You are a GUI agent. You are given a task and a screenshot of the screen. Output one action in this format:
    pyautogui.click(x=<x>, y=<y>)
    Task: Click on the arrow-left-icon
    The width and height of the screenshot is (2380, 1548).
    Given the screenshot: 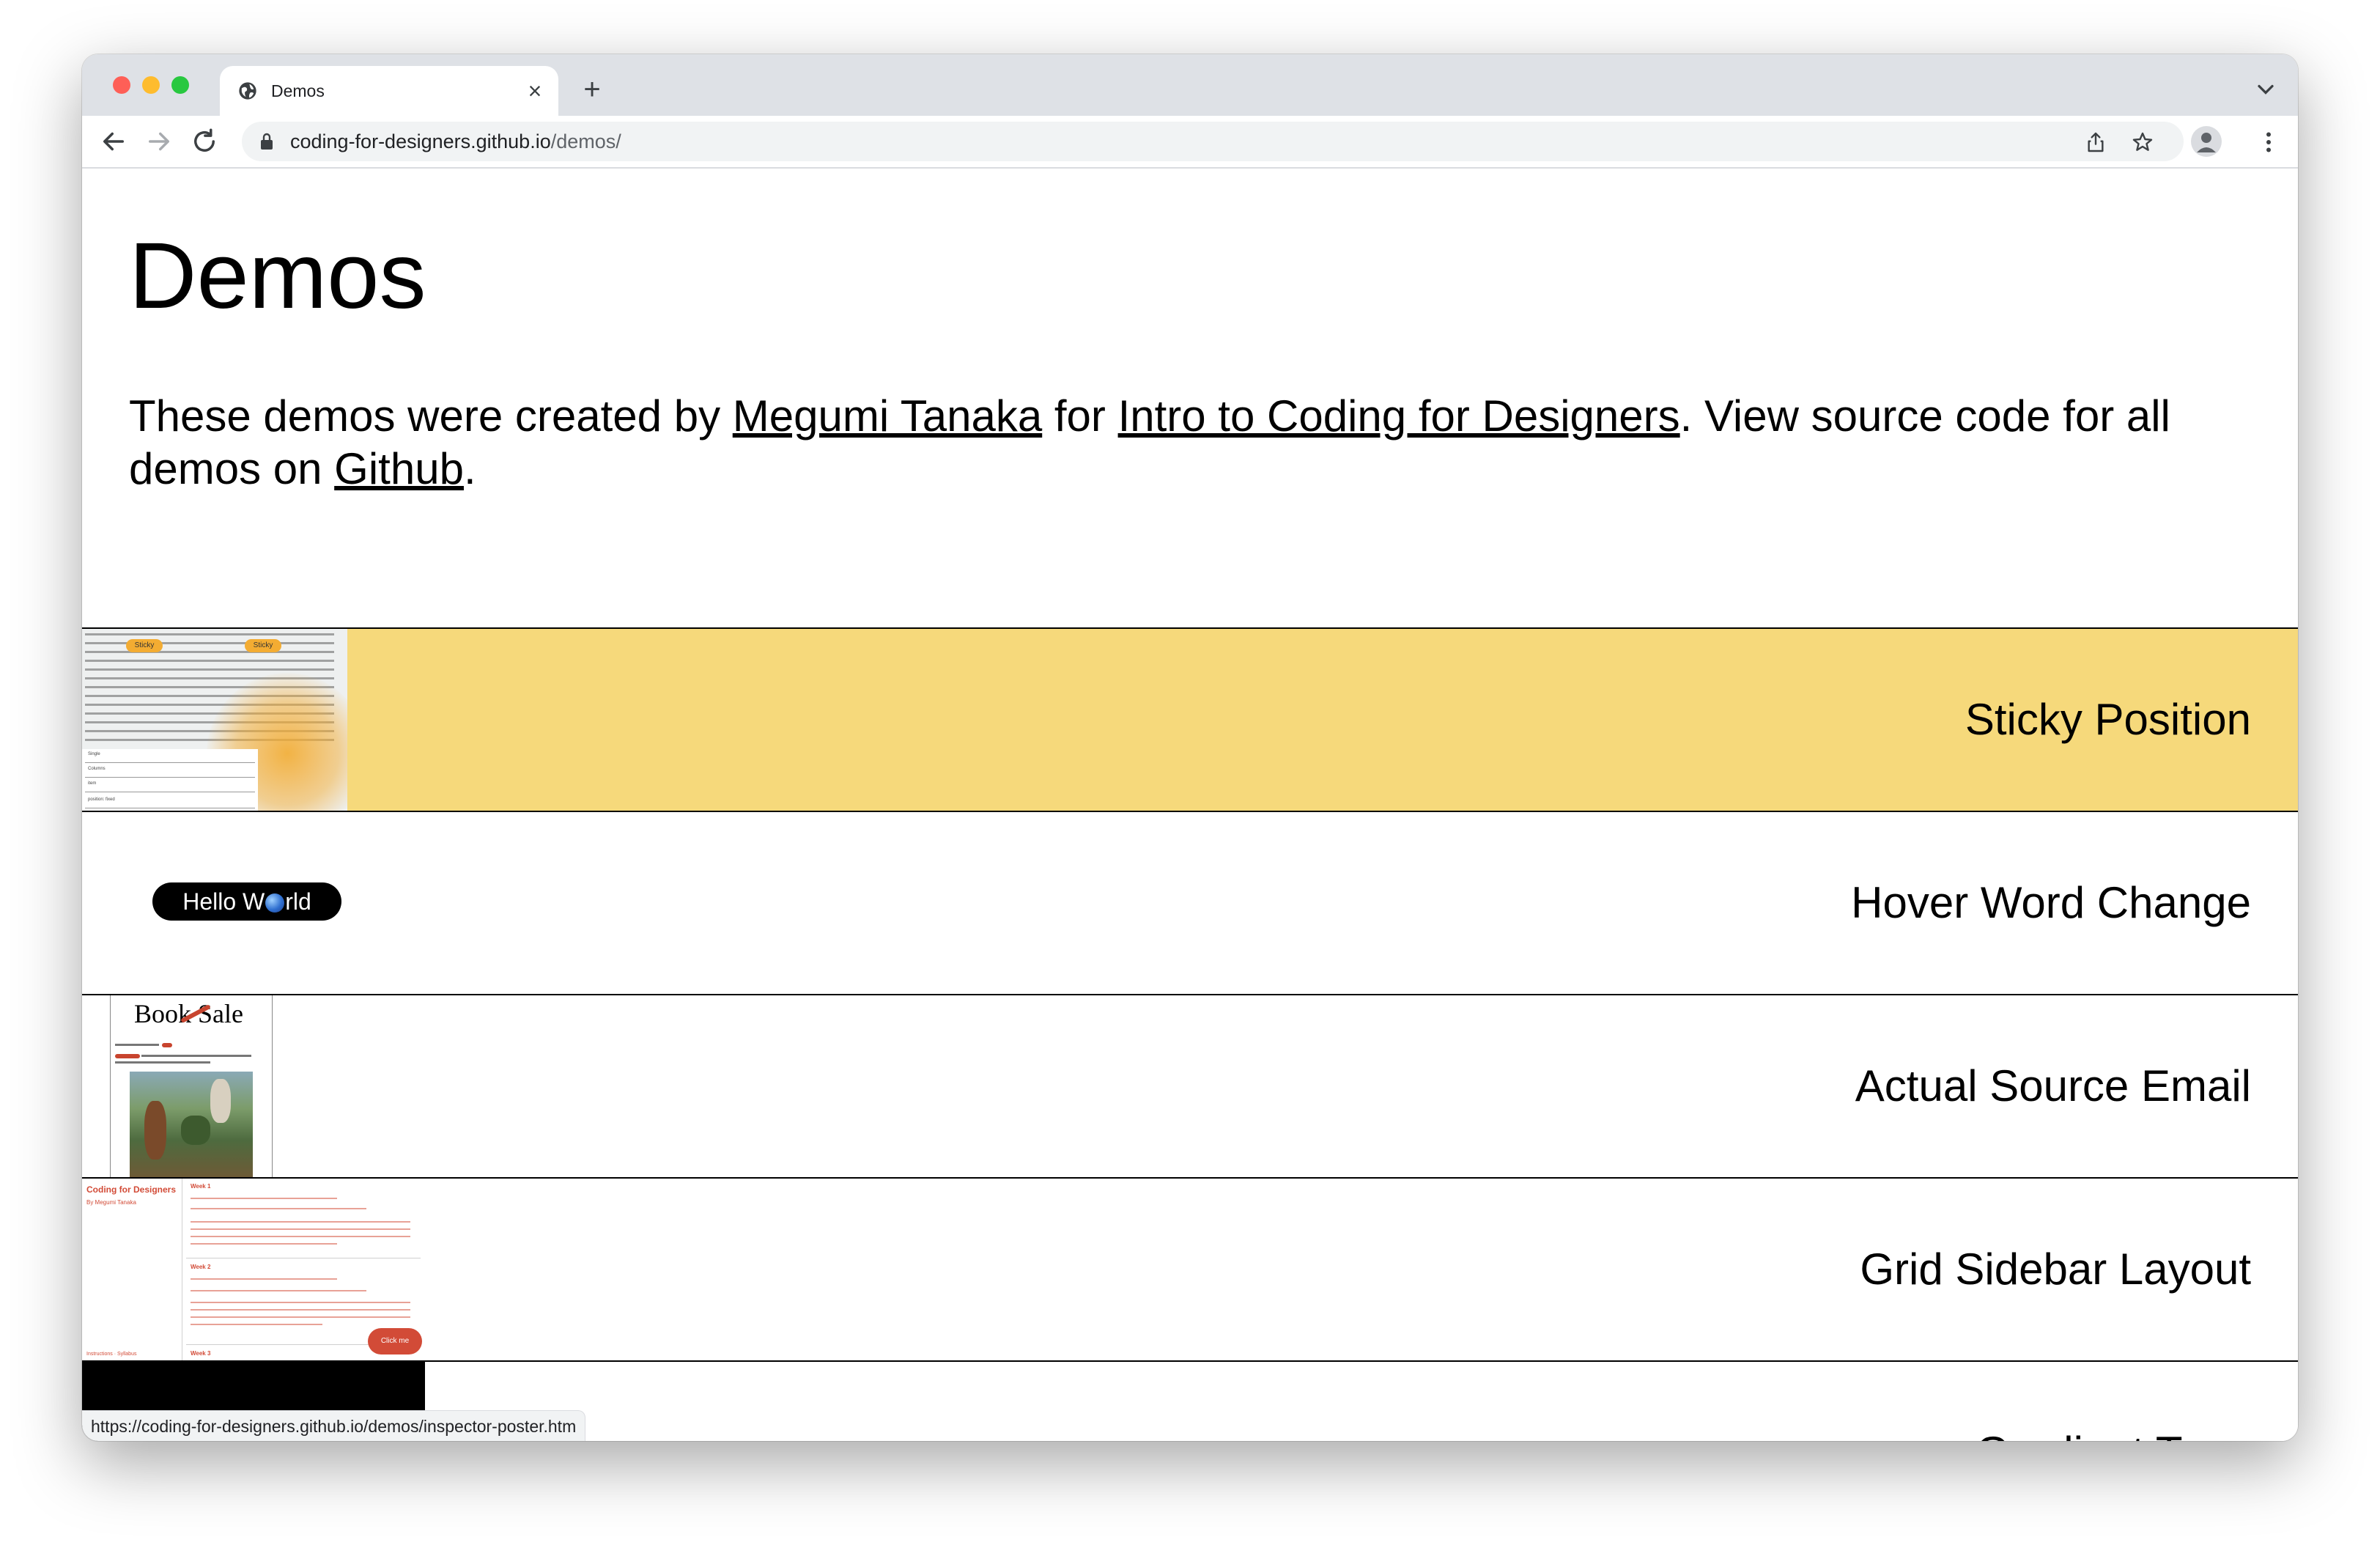 What is the action you would take?
    pyautogui.click(x=113, y=141)
    